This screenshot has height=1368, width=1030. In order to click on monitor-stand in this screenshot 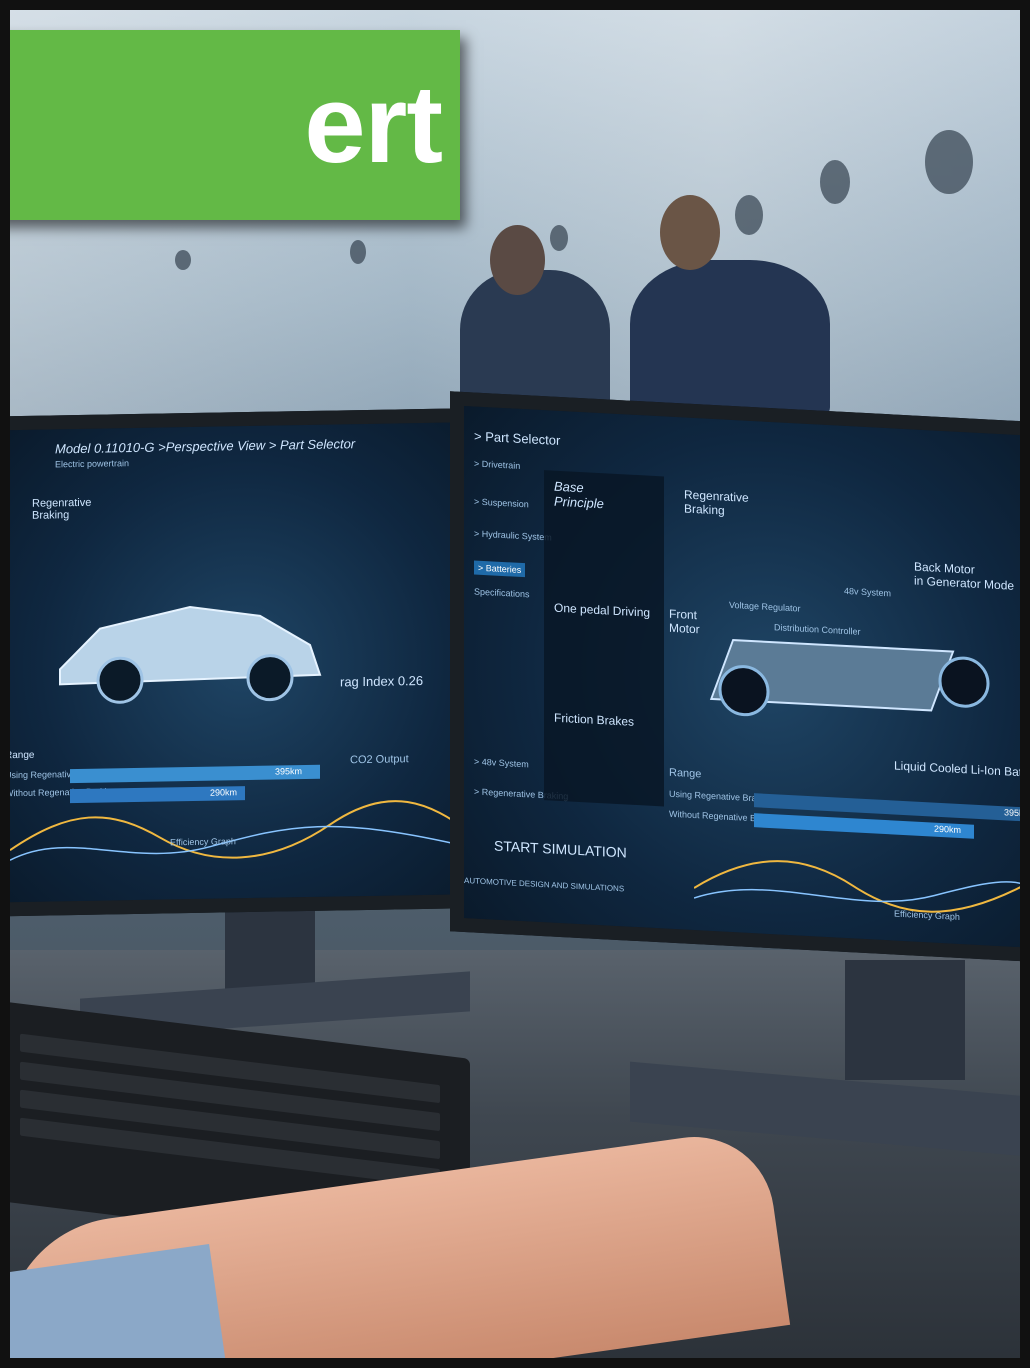, I will do `click(905, 1020)`.